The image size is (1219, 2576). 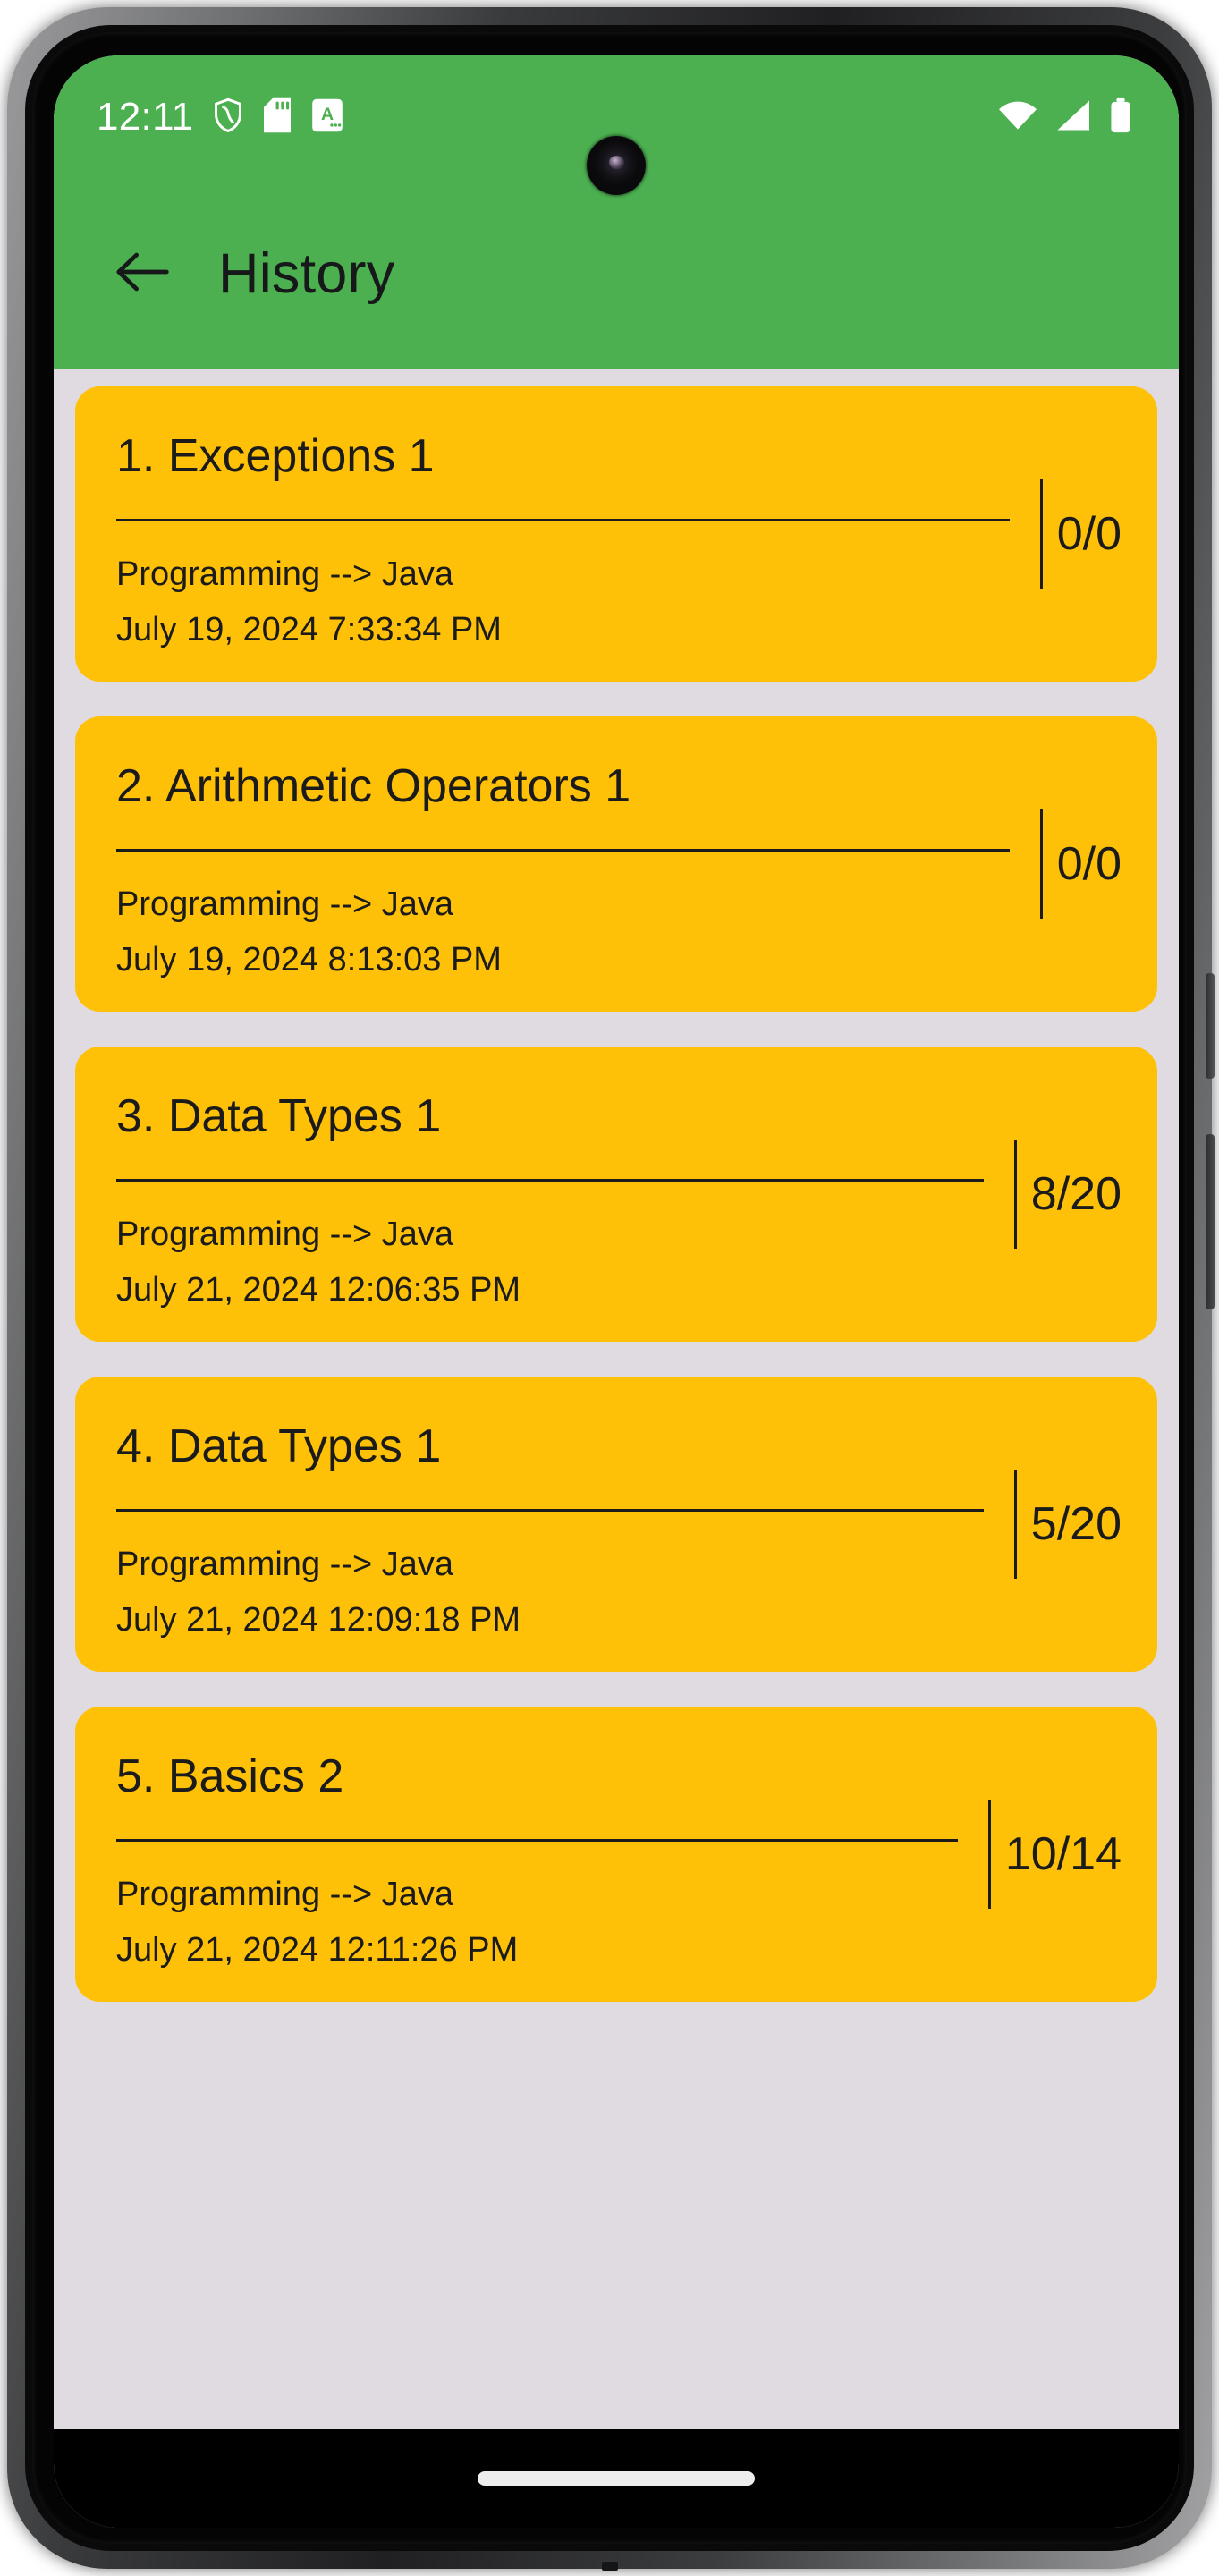 I want to click on wifi-icon, so click(x=1017, y=117).